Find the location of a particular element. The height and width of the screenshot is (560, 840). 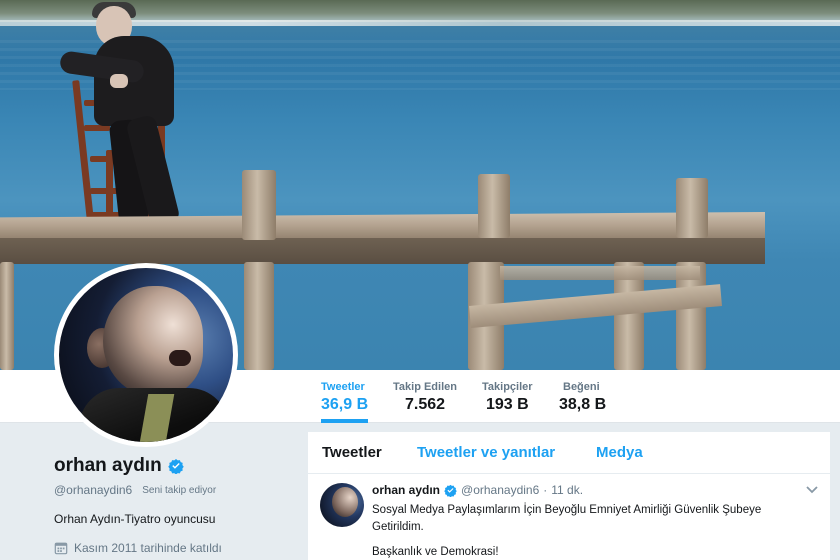

stat-likes: Beğeni 38,8 B is located at coordinates (582, 396).